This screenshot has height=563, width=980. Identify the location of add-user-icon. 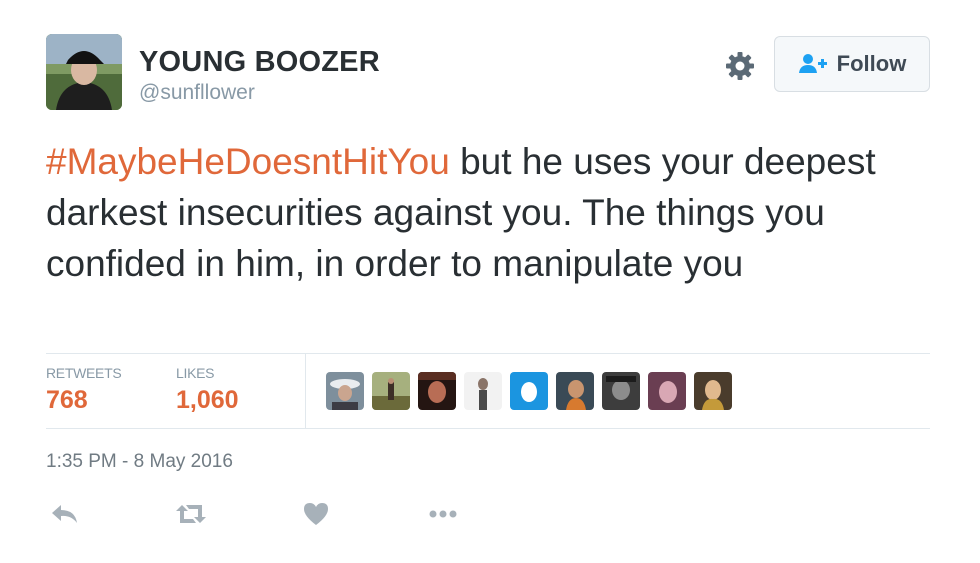
(812, 63).